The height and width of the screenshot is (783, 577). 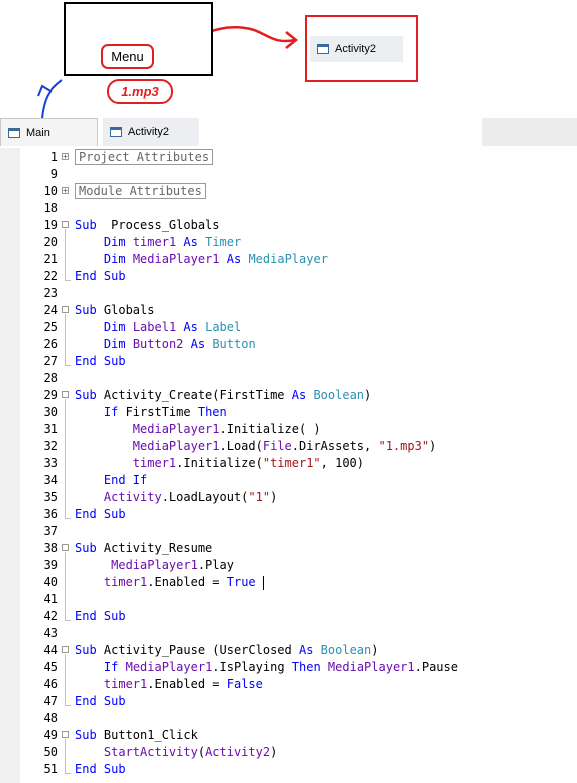 What do you see at coordinates (288, 582) in the screenshot?
I see `code-line: 40 timer1.Enabled = True` at bounding box center [288, 582].